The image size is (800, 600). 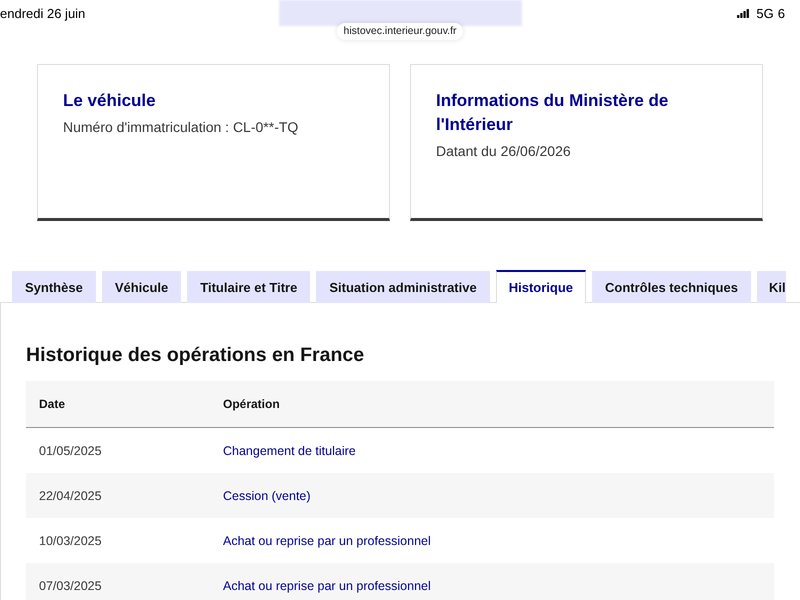 I want to click on column-header: Opération, so click(x=251, y=404).